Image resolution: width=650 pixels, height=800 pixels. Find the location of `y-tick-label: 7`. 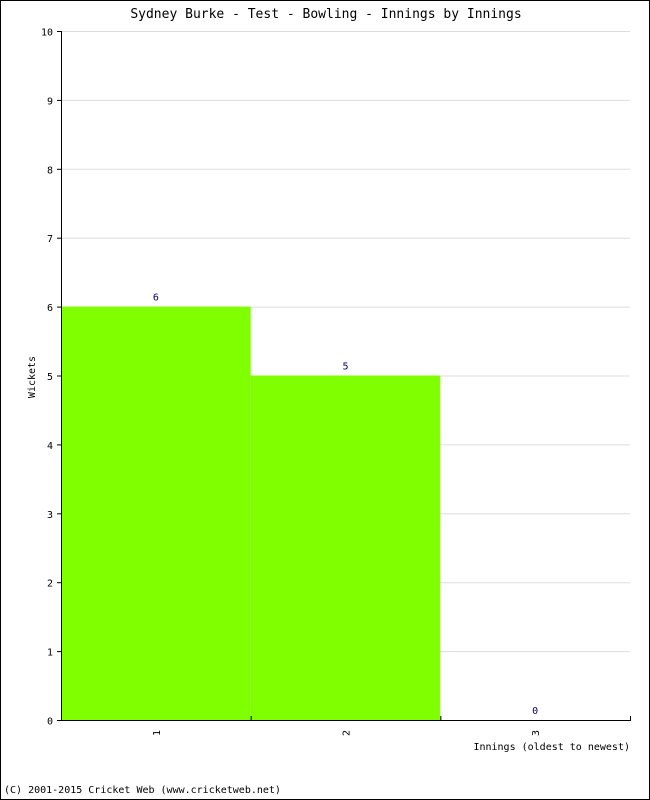

y-tick-label: 7 is located at coordinates (50, 239).